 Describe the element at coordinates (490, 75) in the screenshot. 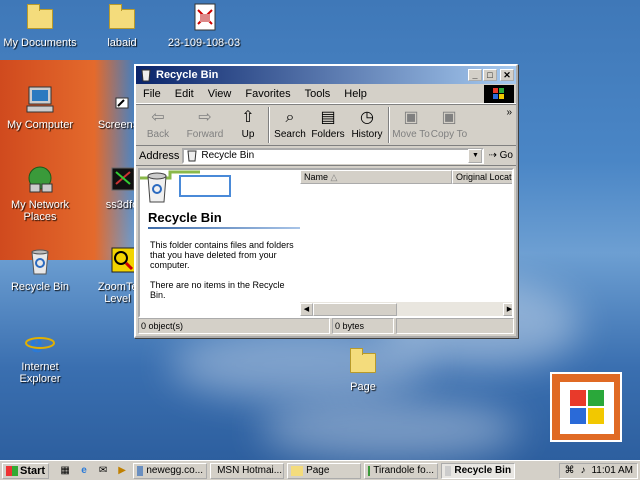

I see `maximize-button: □` at that location.